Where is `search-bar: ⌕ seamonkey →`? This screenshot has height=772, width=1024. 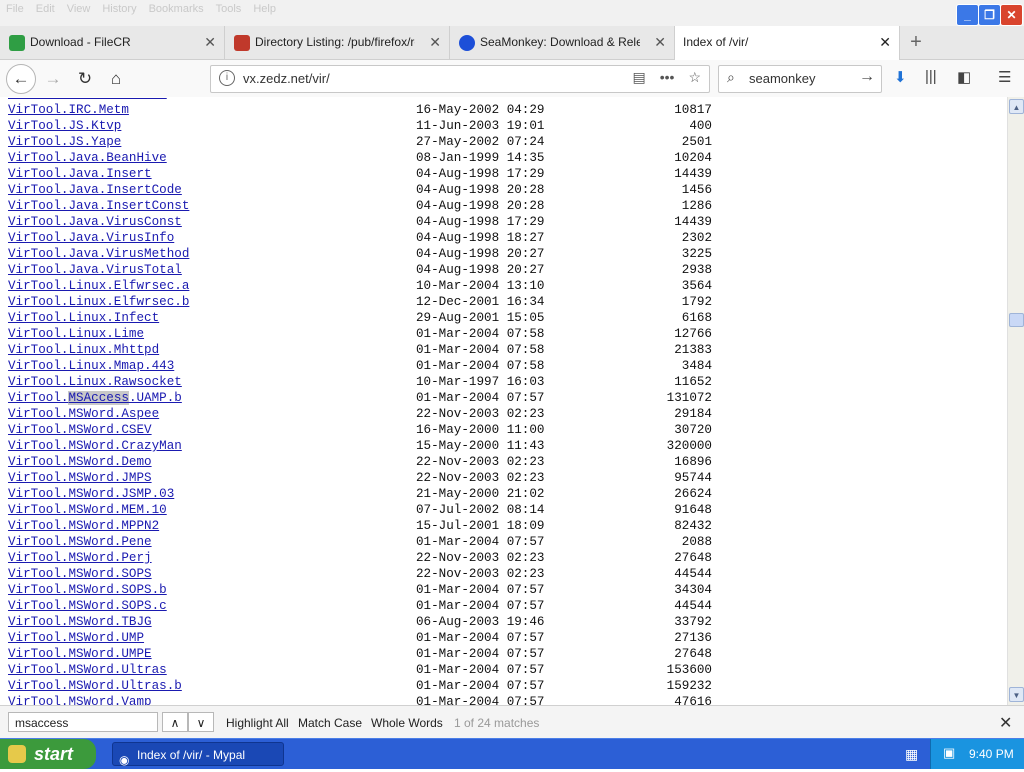
search-bar: ⌕ seamonkey → is located at coordinates (800, 79).